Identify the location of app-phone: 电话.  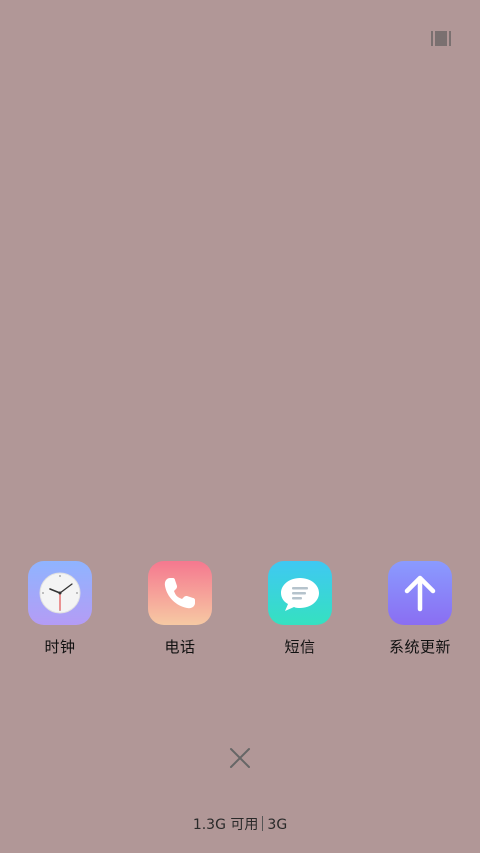
(180, 611).